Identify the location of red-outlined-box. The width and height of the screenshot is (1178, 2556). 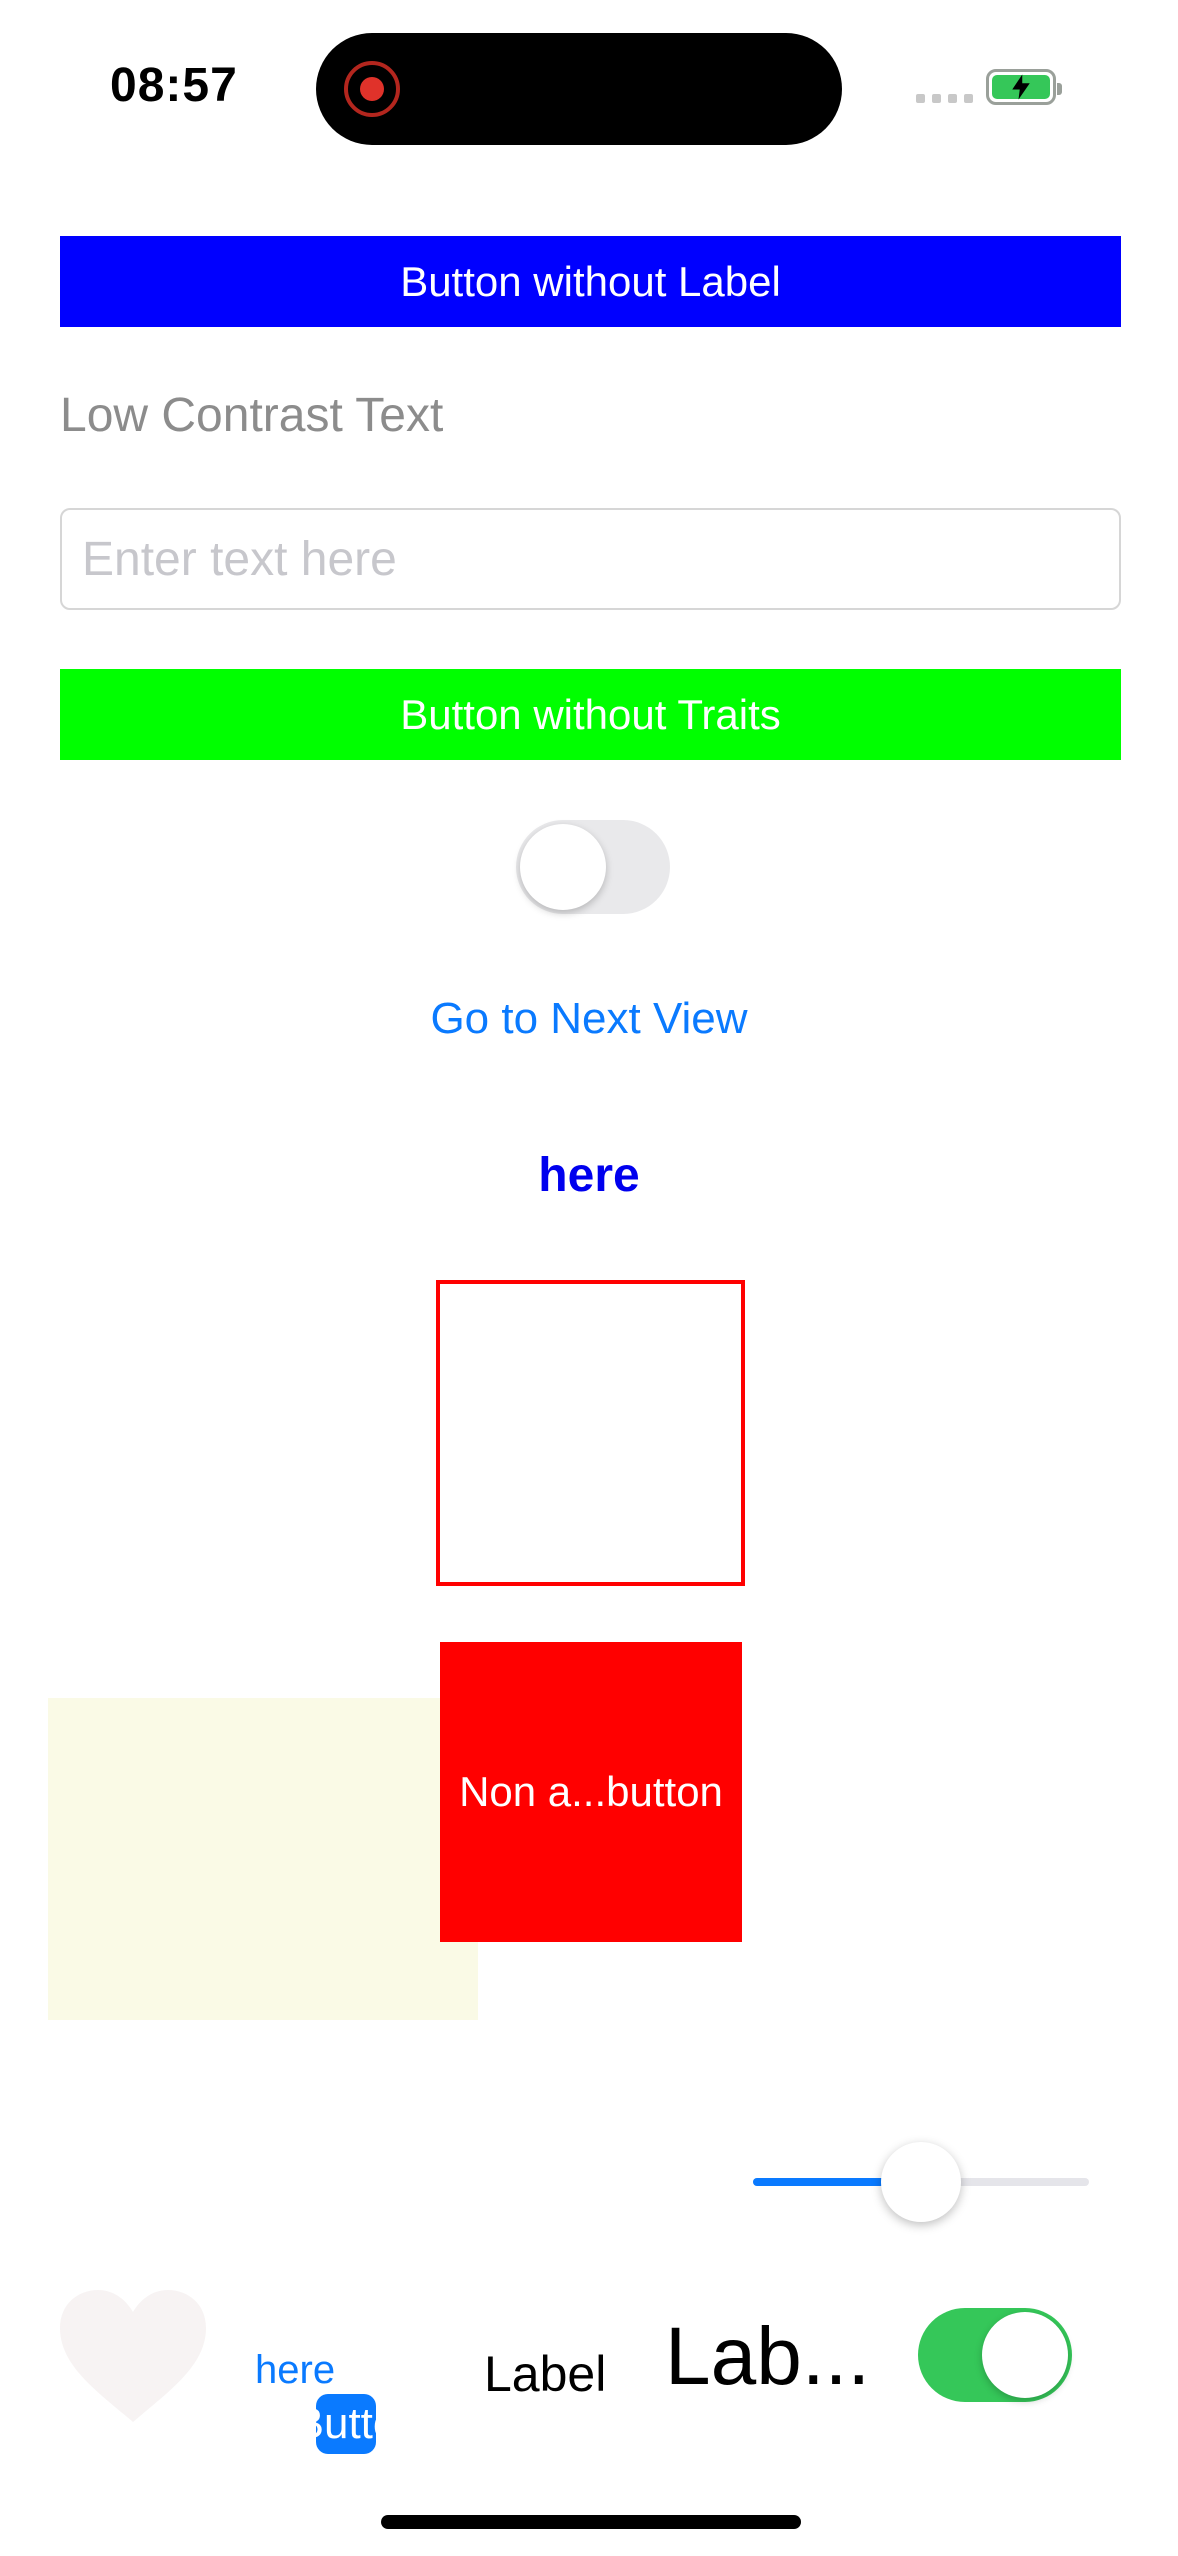
(590, 1433).